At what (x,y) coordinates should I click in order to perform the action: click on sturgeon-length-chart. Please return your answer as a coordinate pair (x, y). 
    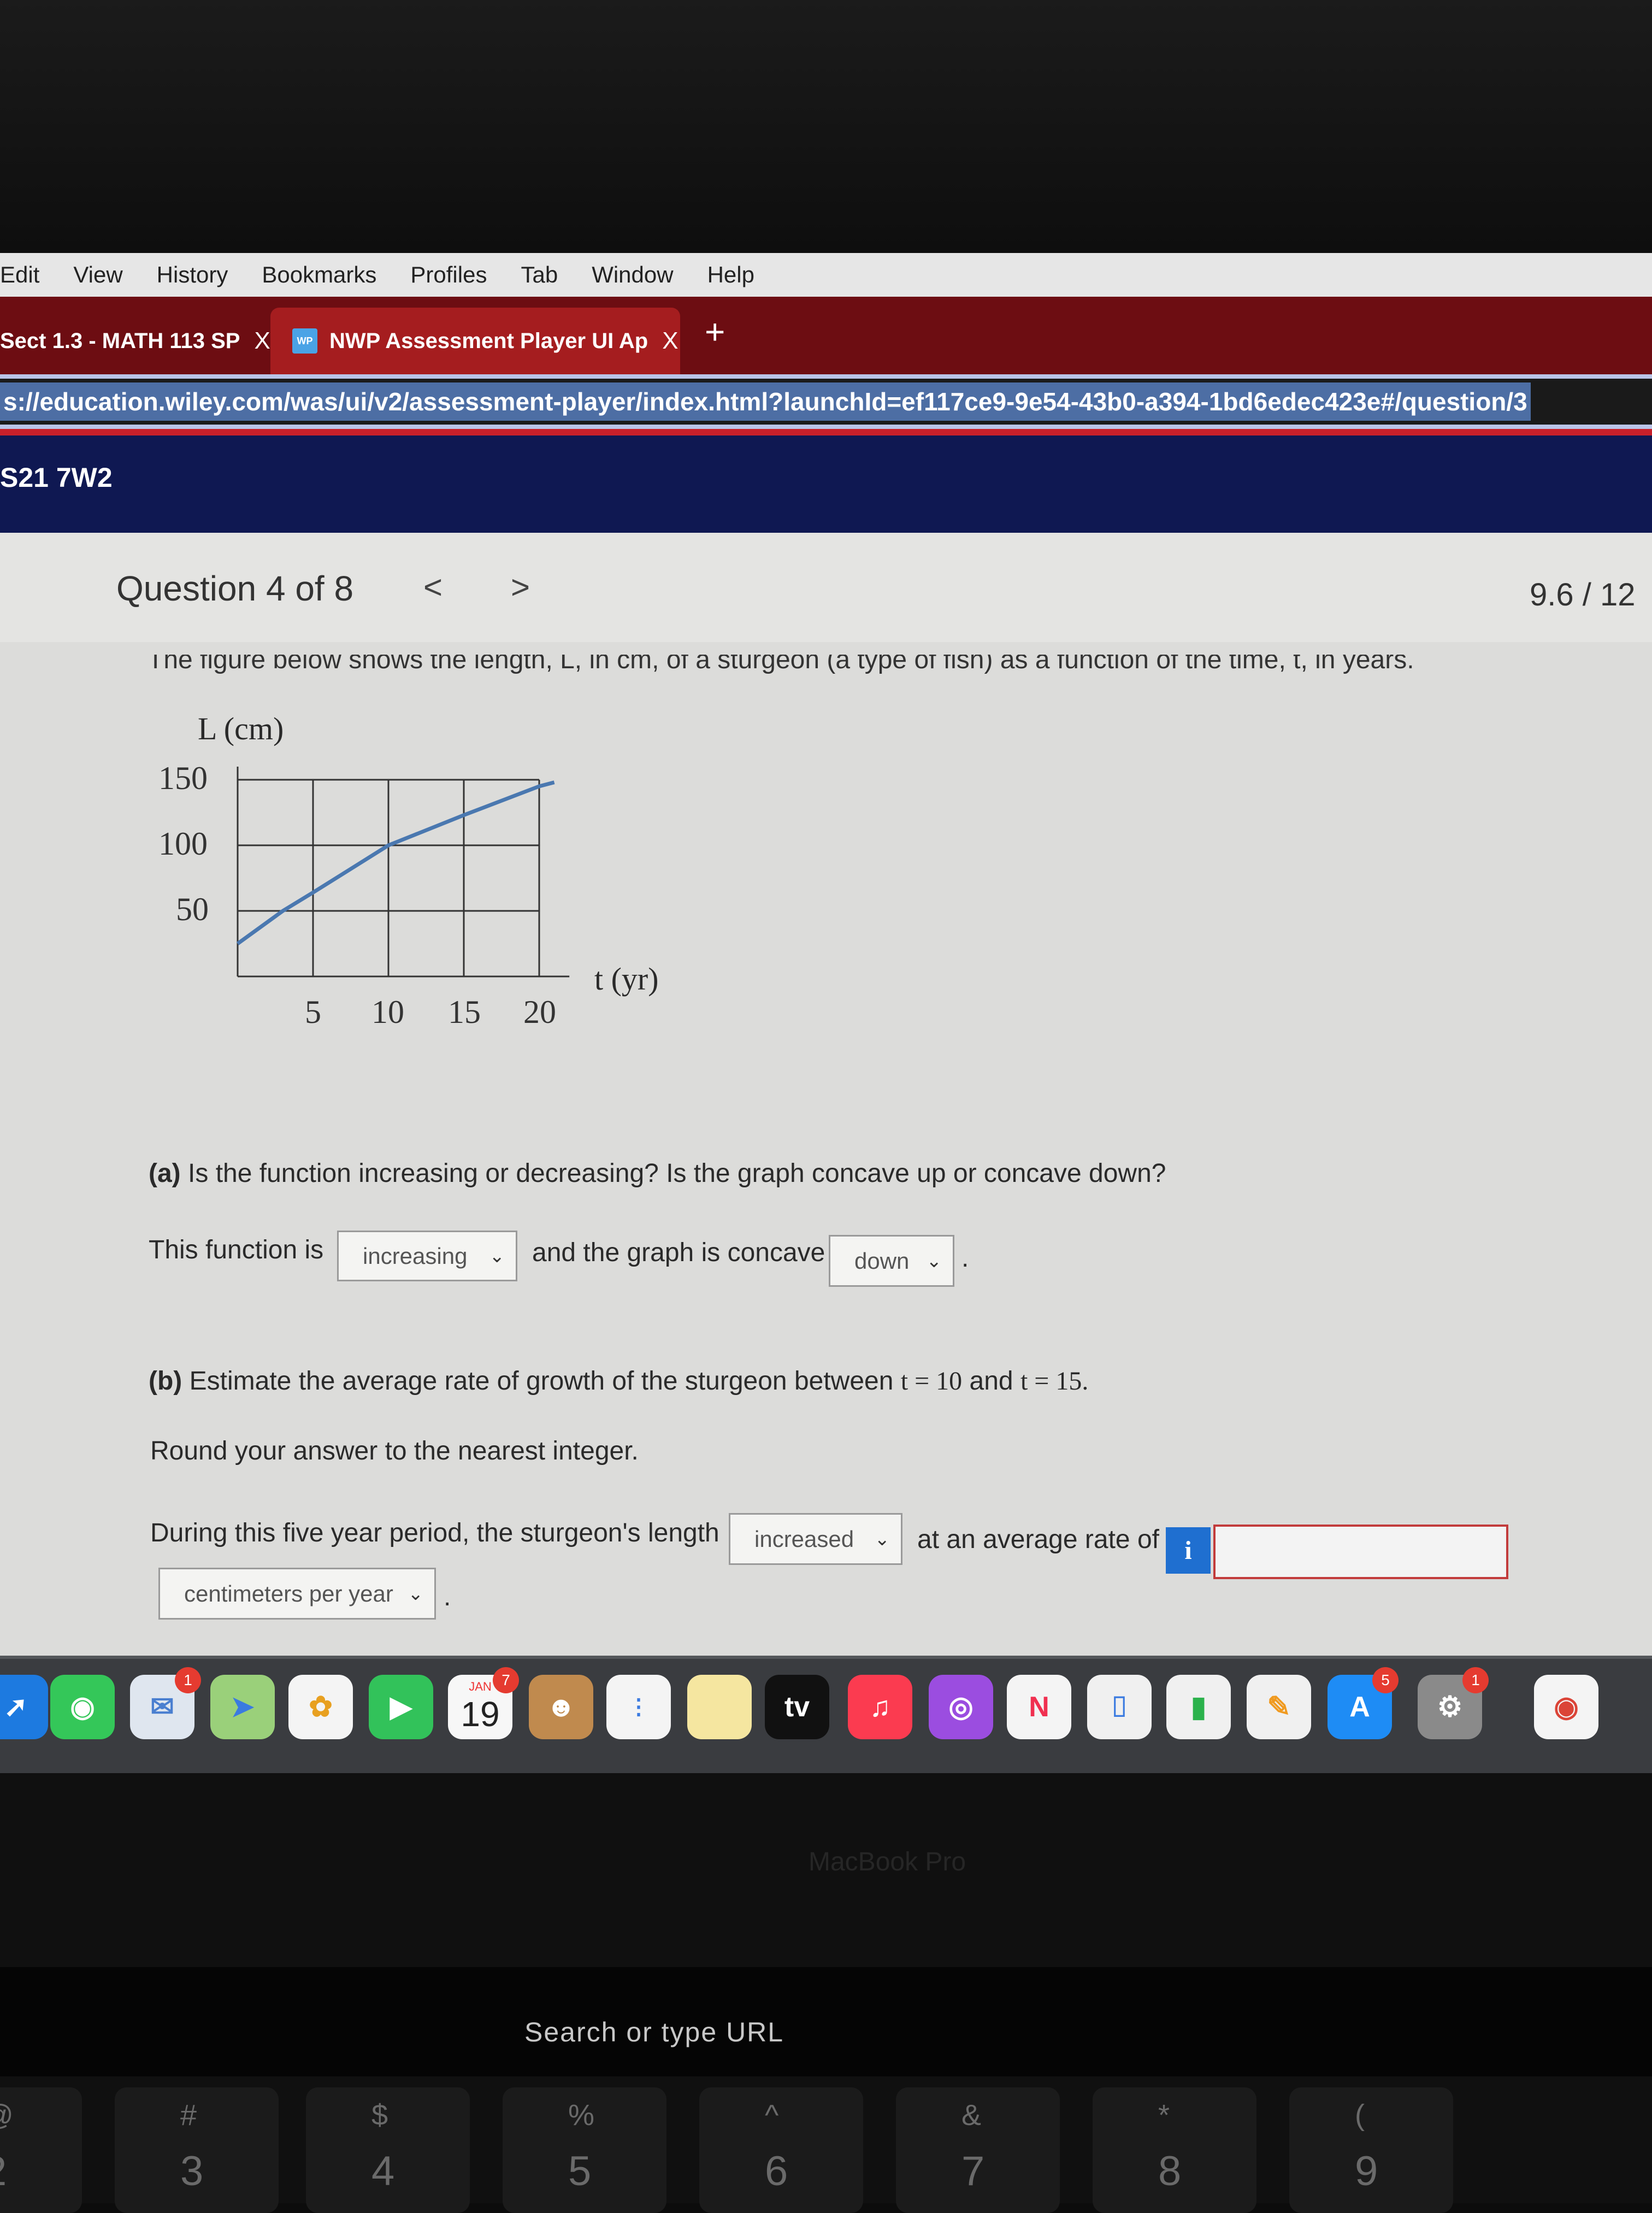
    Looking at the image, I should click on (403, 873).